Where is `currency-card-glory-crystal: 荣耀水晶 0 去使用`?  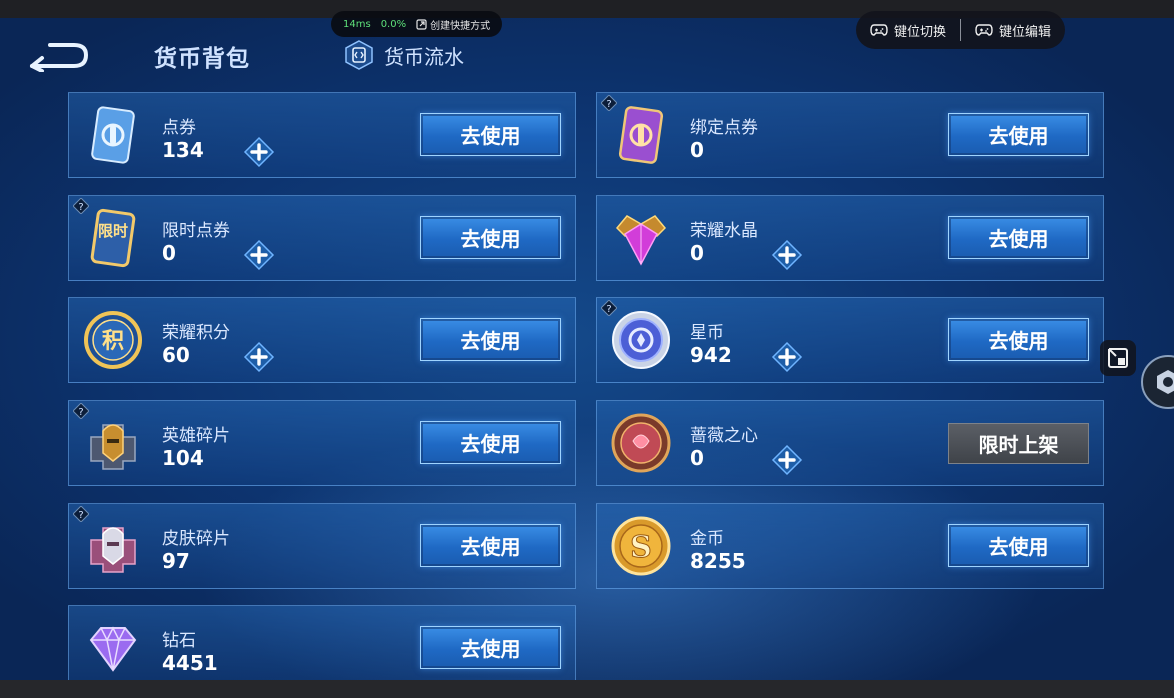
currency-card-glory-crystal: 荣耀水晶 0 去使用 is located at coordinates (850, 238).